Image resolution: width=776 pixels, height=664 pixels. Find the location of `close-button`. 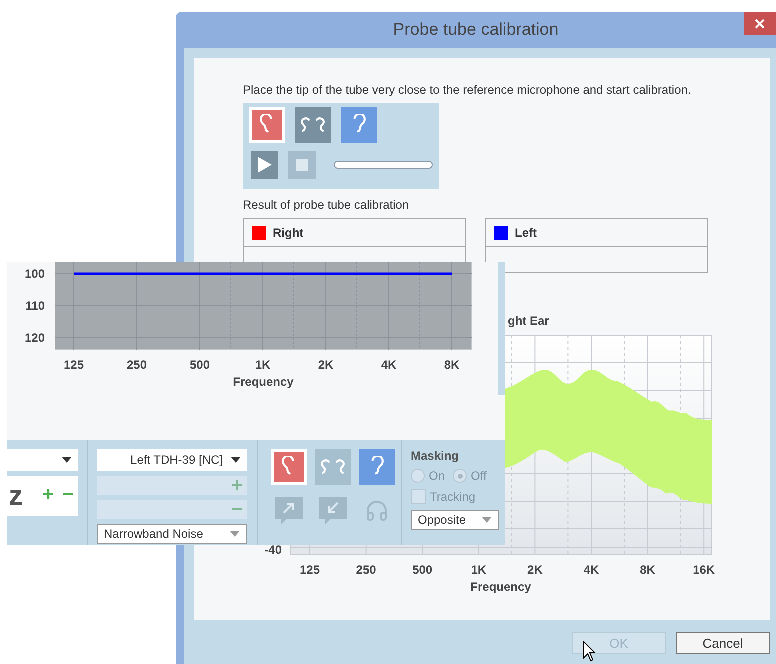

close-button is located at coordinates (760, 23).